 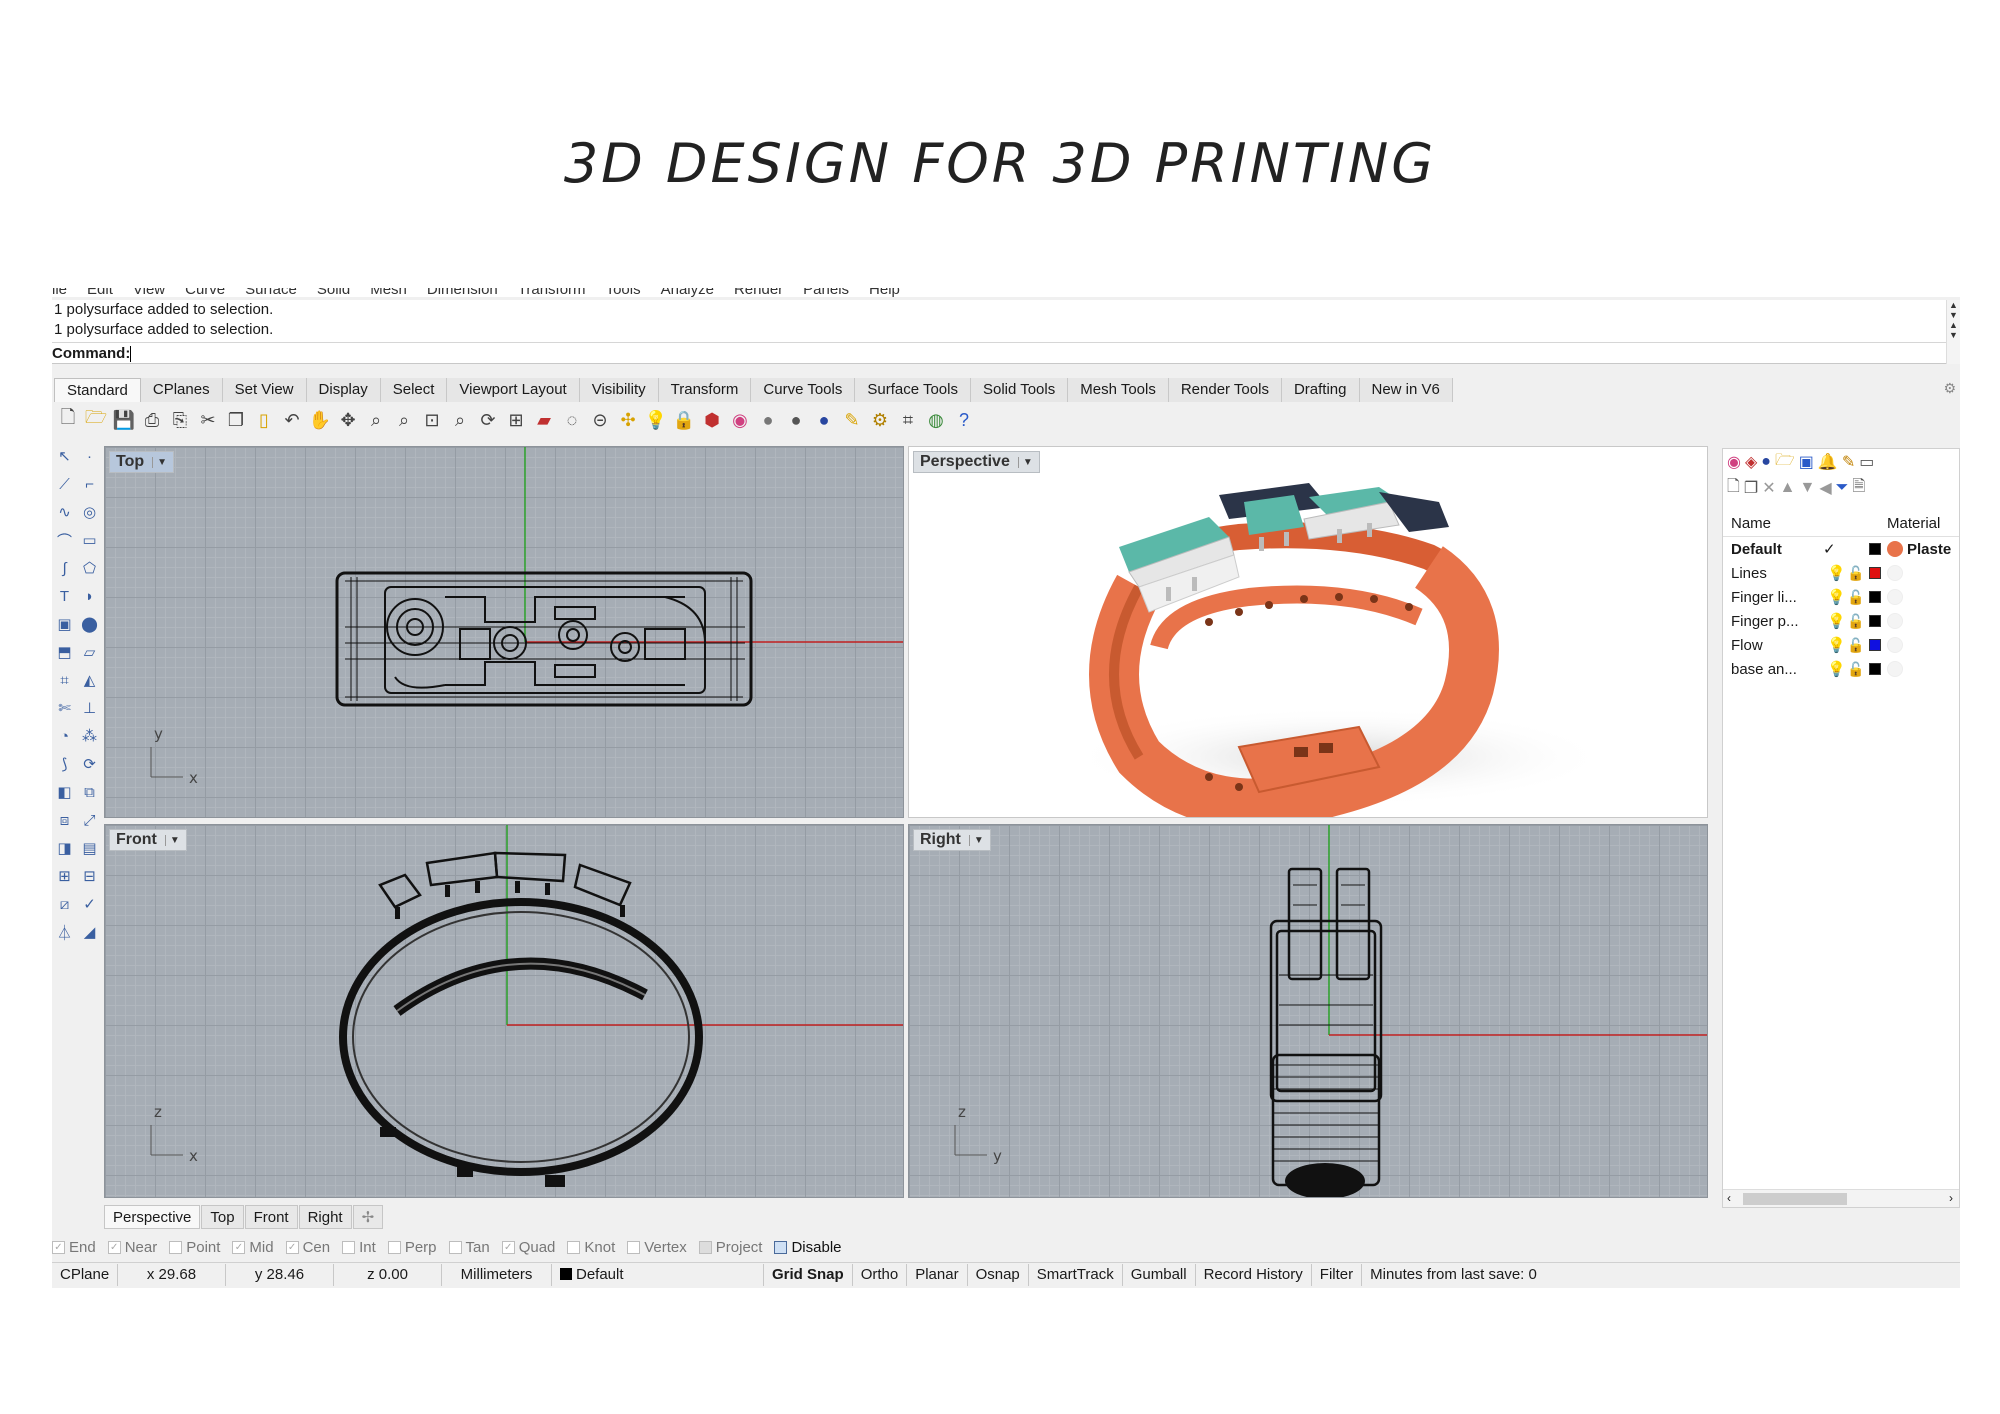 I want to click on viewport-right: z y Right ▼, so click(x=1308, y=1011).